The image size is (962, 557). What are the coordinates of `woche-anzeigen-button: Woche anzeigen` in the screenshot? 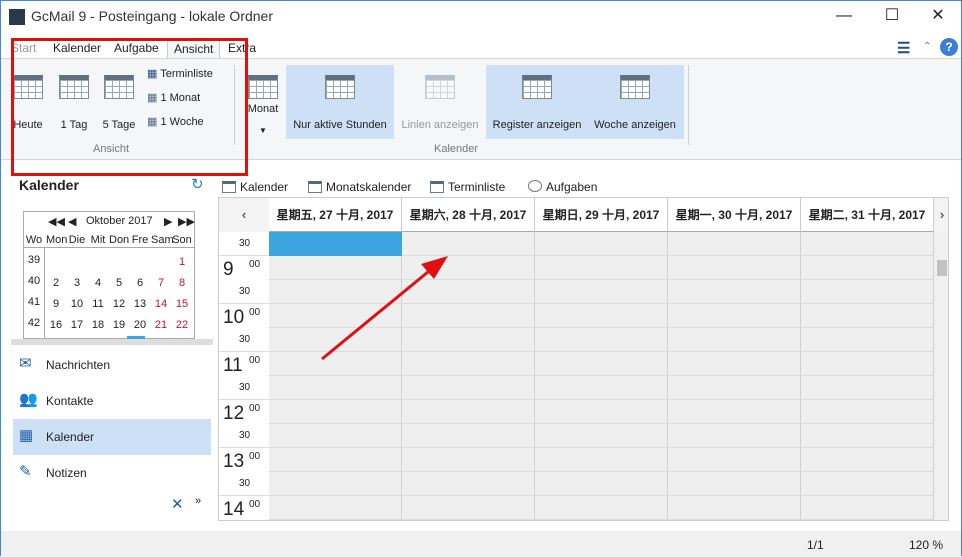 It's located at (635, 102).